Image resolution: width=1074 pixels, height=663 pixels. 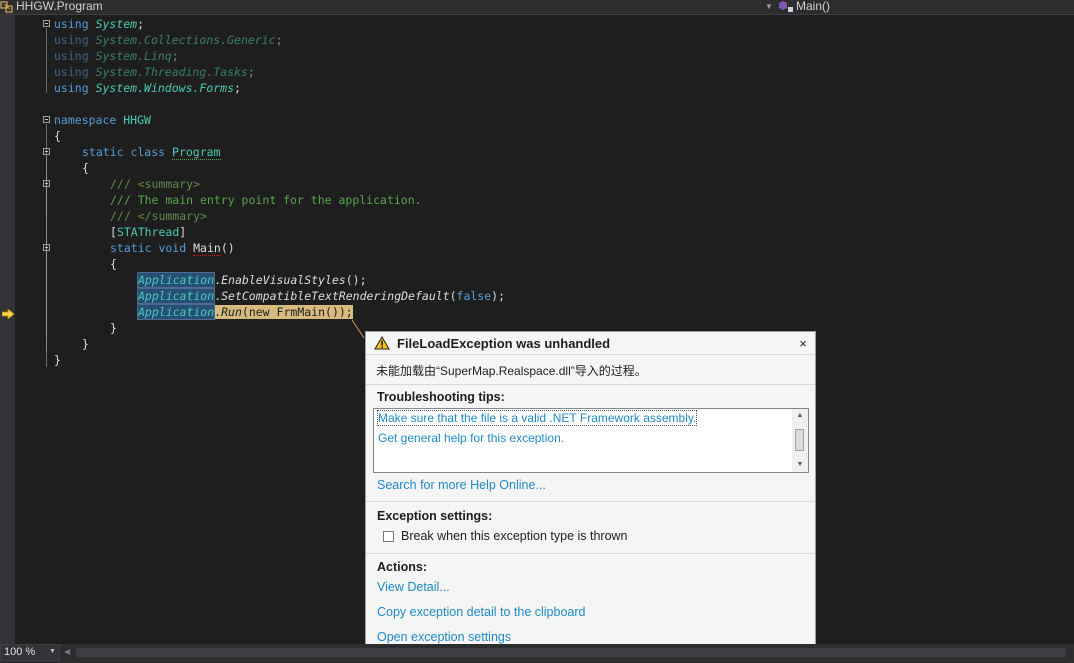 I want to click on warning-icon, so click(x=382, y=343).